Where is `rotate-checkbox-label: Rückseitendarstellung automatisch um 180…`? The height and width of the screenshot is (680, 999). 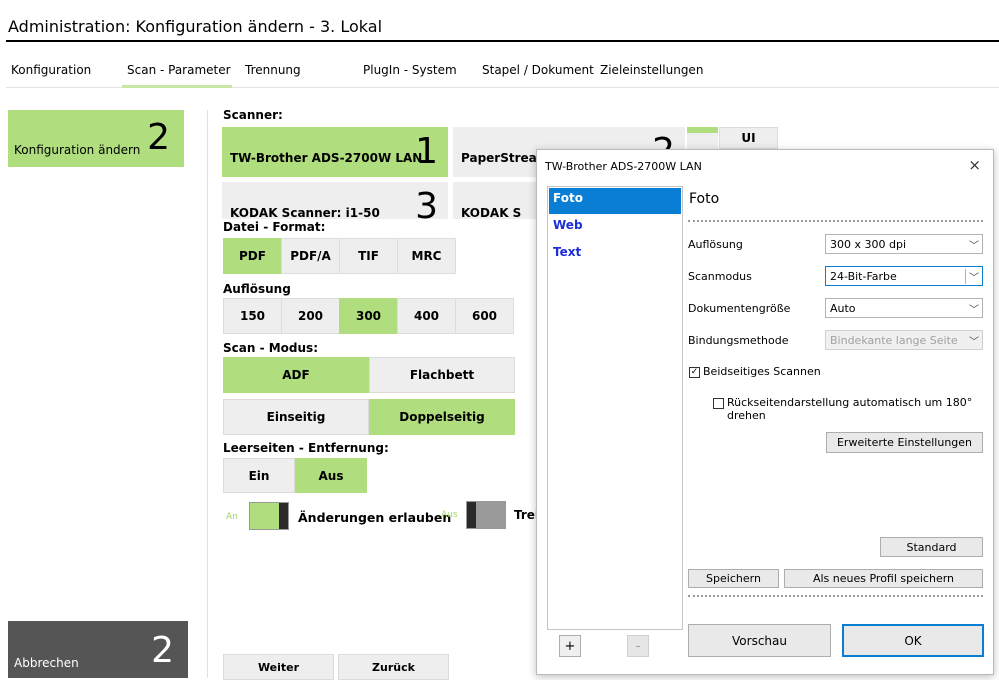
rotate-checkbox-label: Rückseitendarstellung automatisch um 180… is located at coordinates (850, 402).